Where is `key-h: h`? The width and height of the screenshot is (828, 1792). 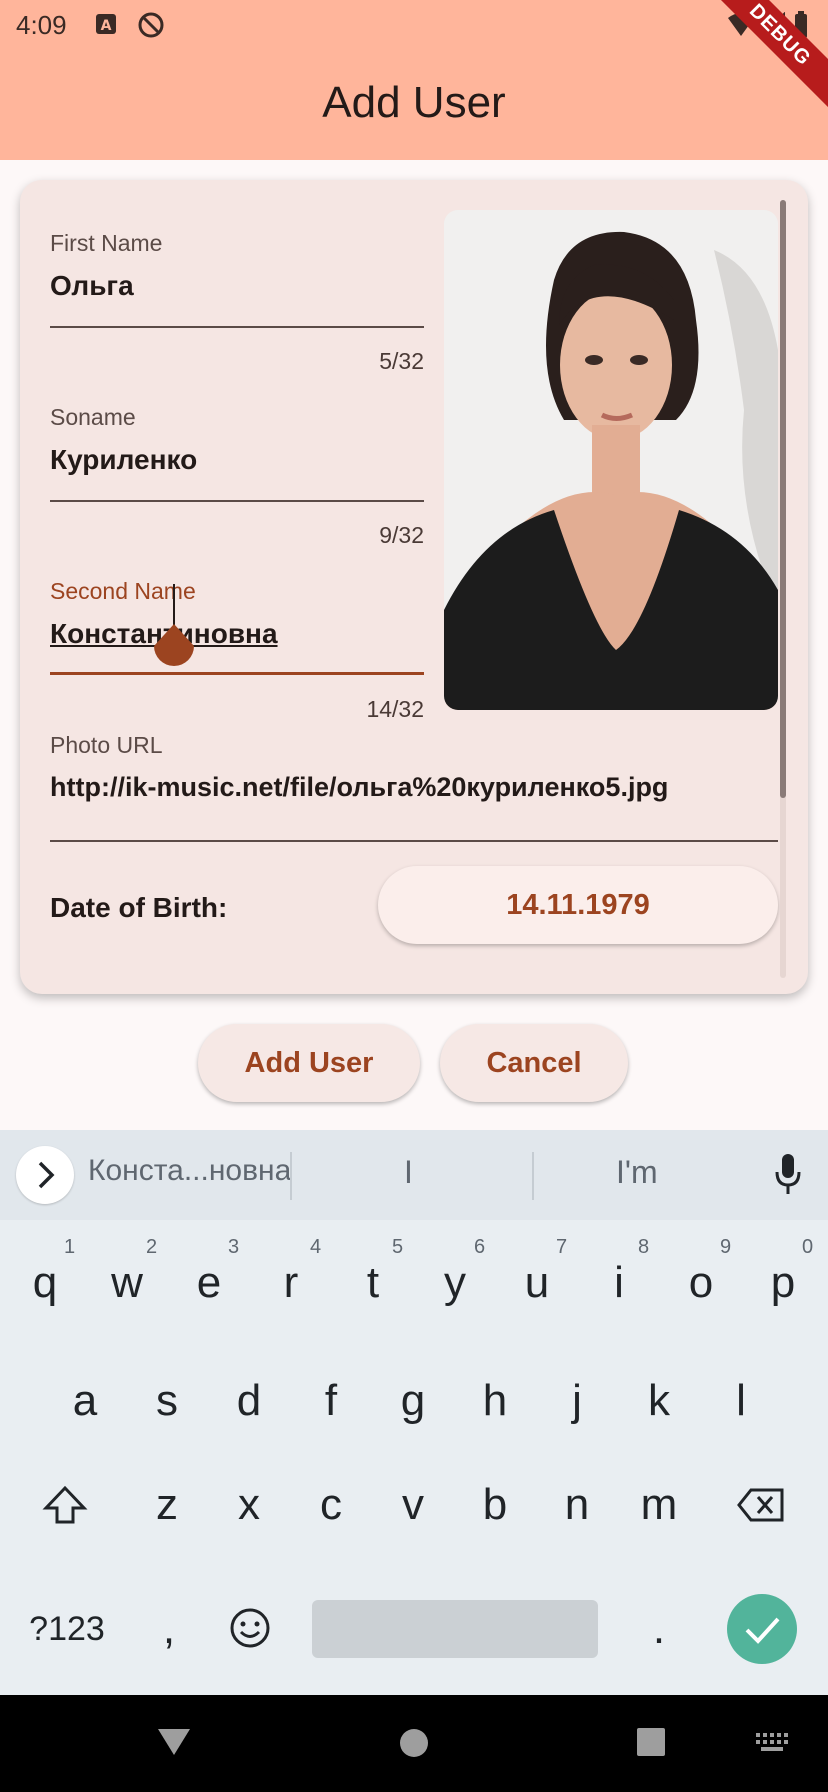
key-h: h is located at coordinates (495, 1401).